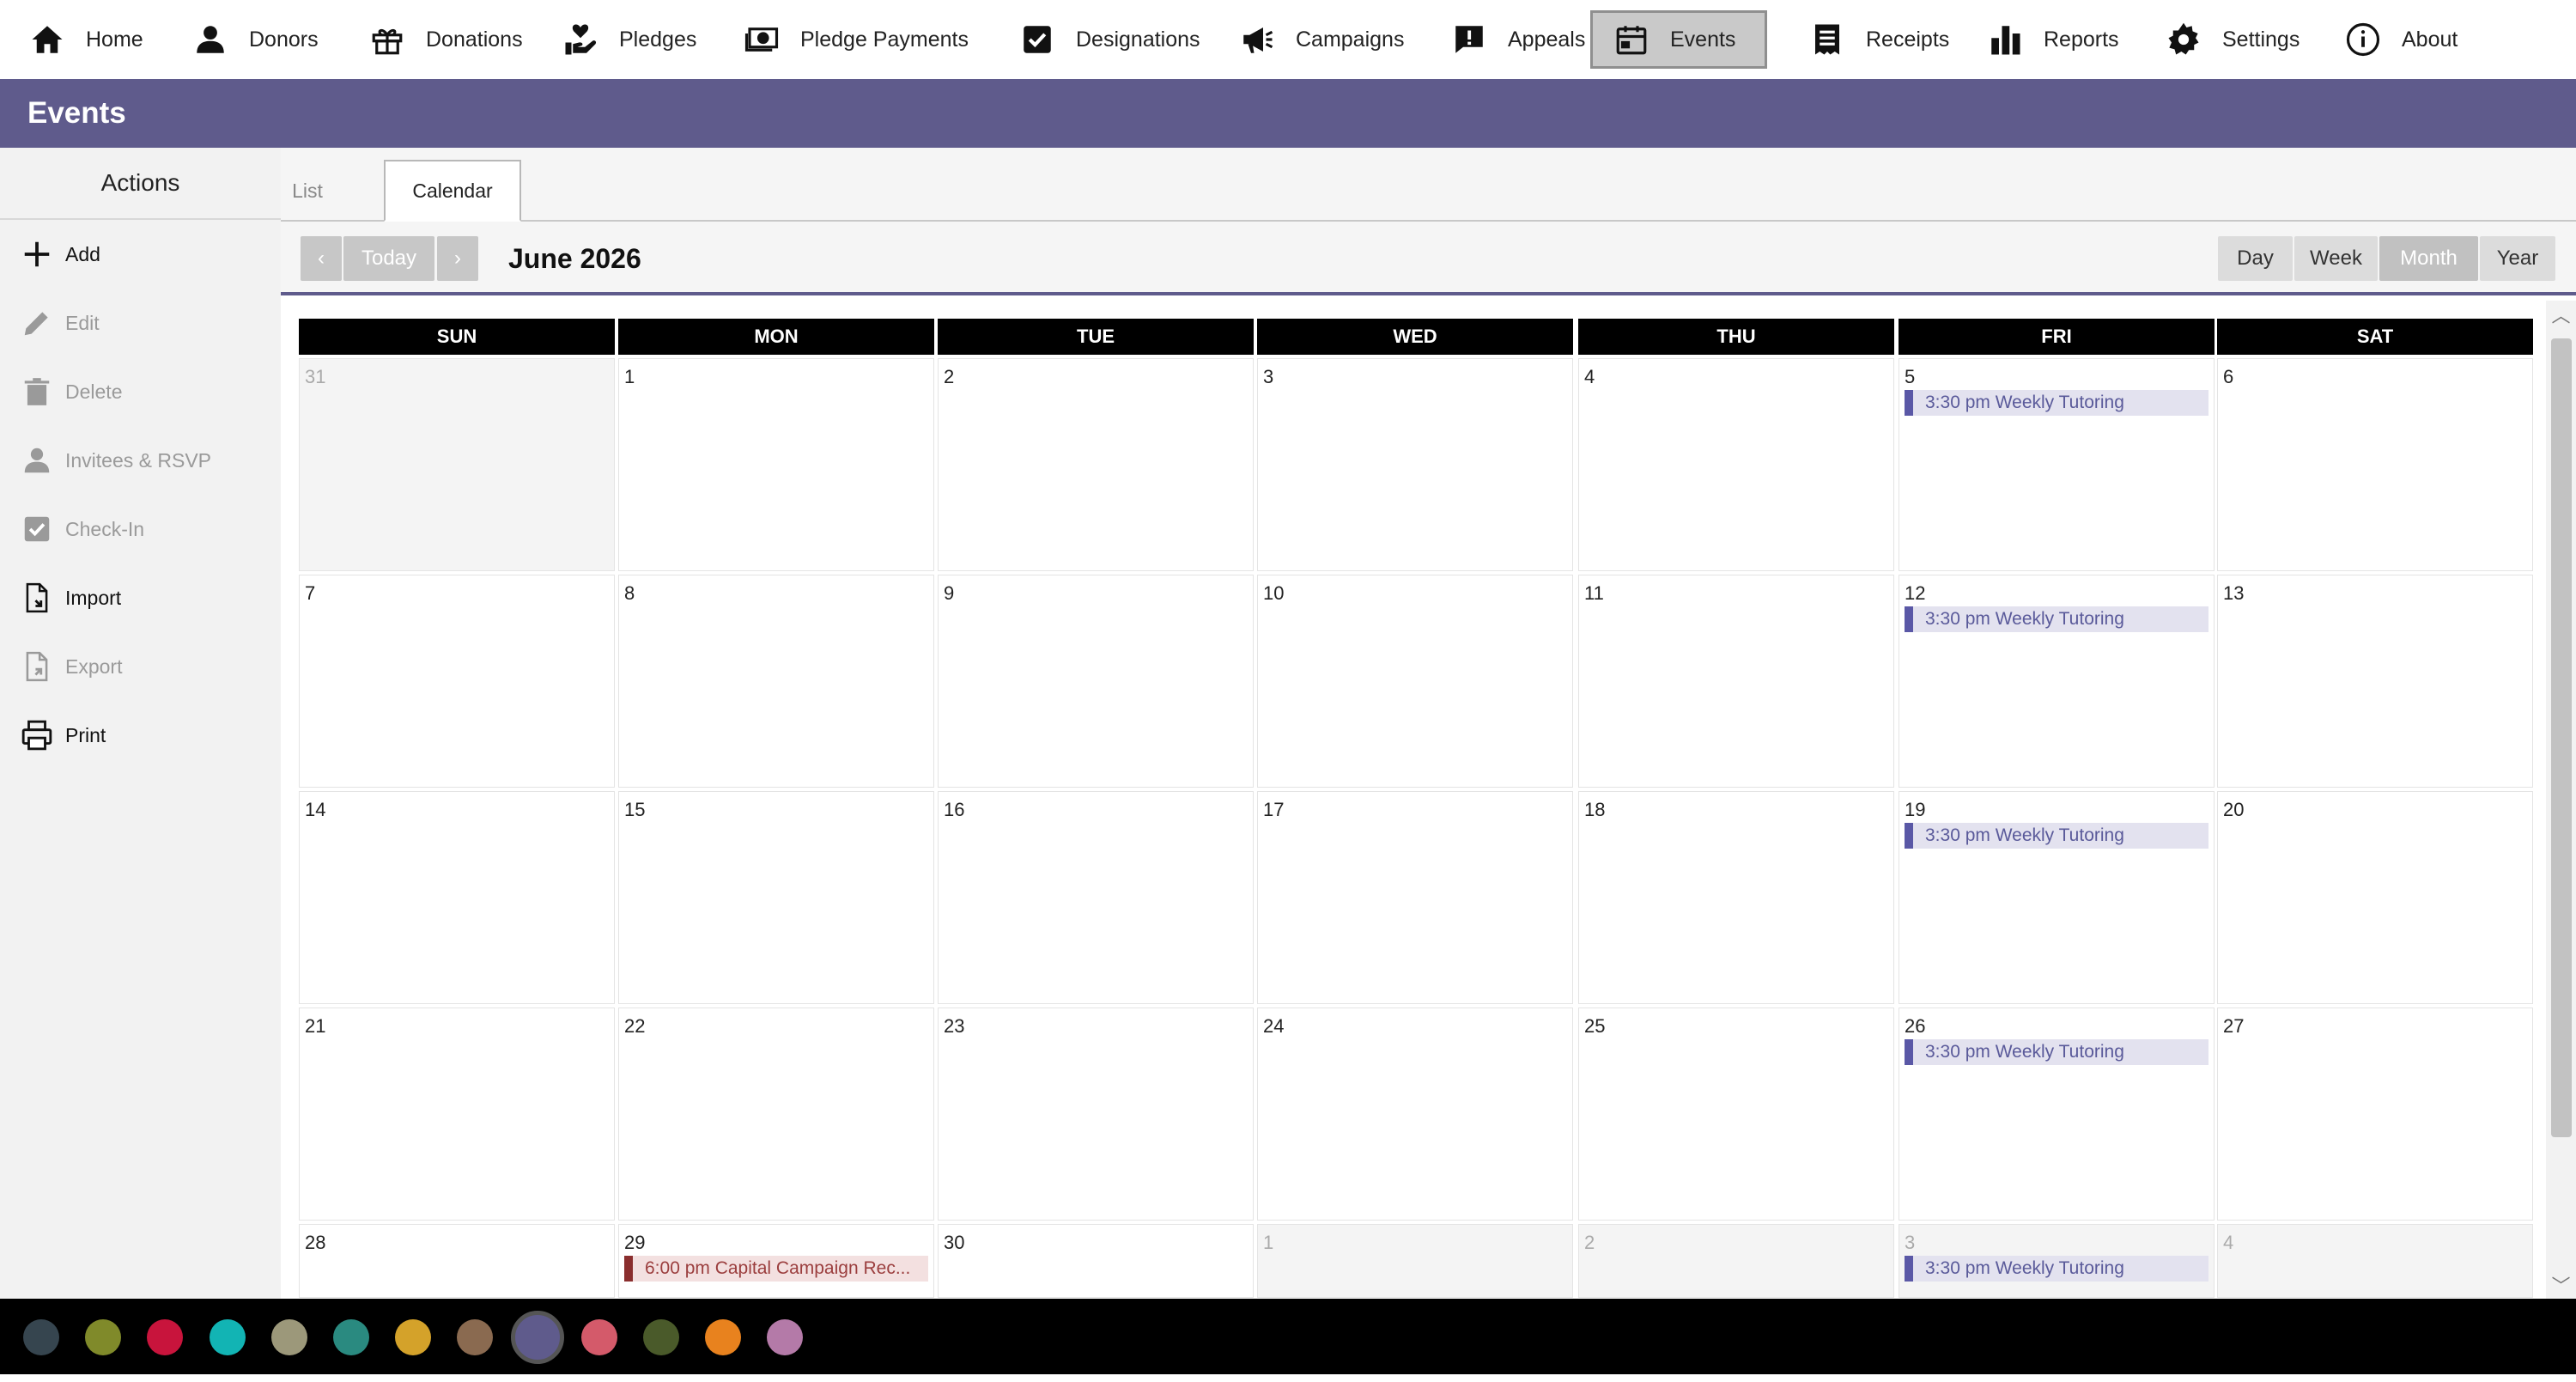  Describe the element at coordinates (776, 681) in the screenshot. I see `day-cell: 8` at that location.